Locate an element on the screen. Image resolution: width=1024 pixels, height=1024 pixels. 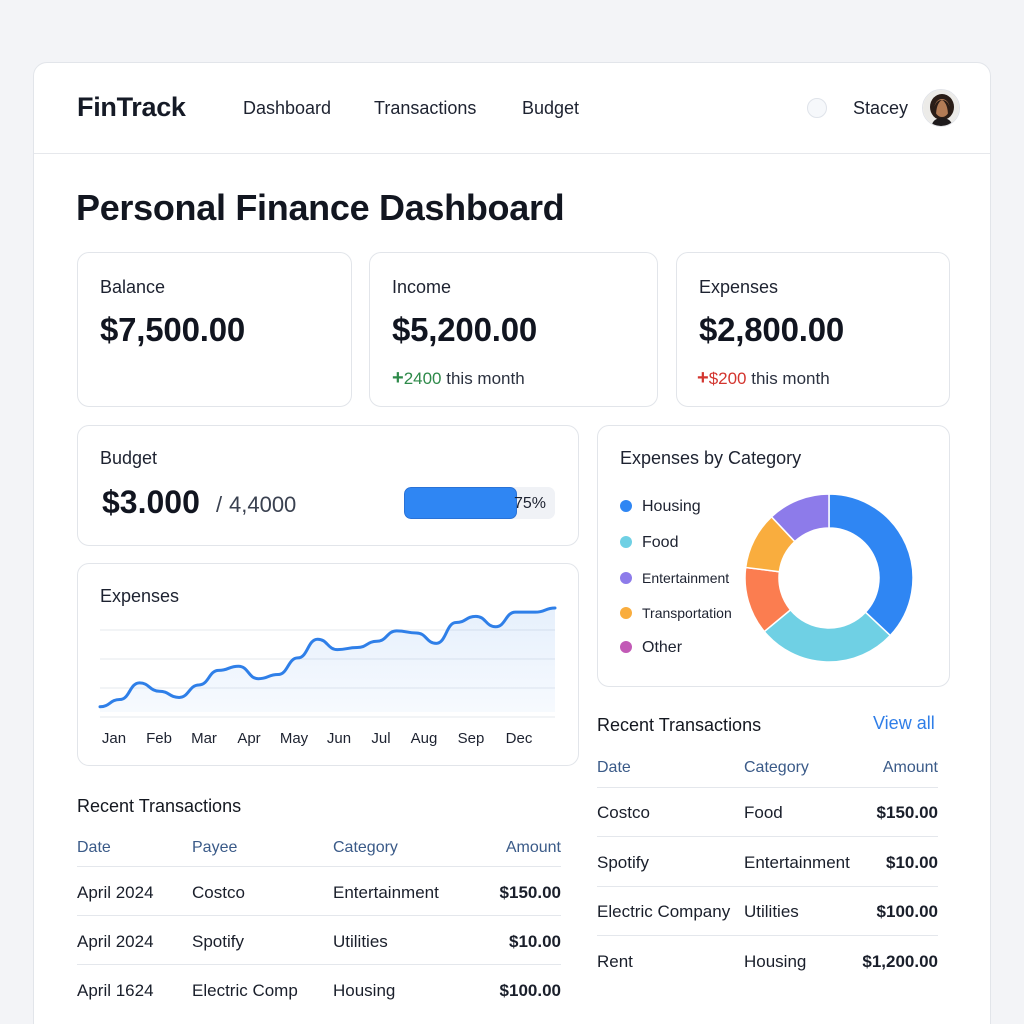
donut-slice-food is located at coordinates (827, 635).